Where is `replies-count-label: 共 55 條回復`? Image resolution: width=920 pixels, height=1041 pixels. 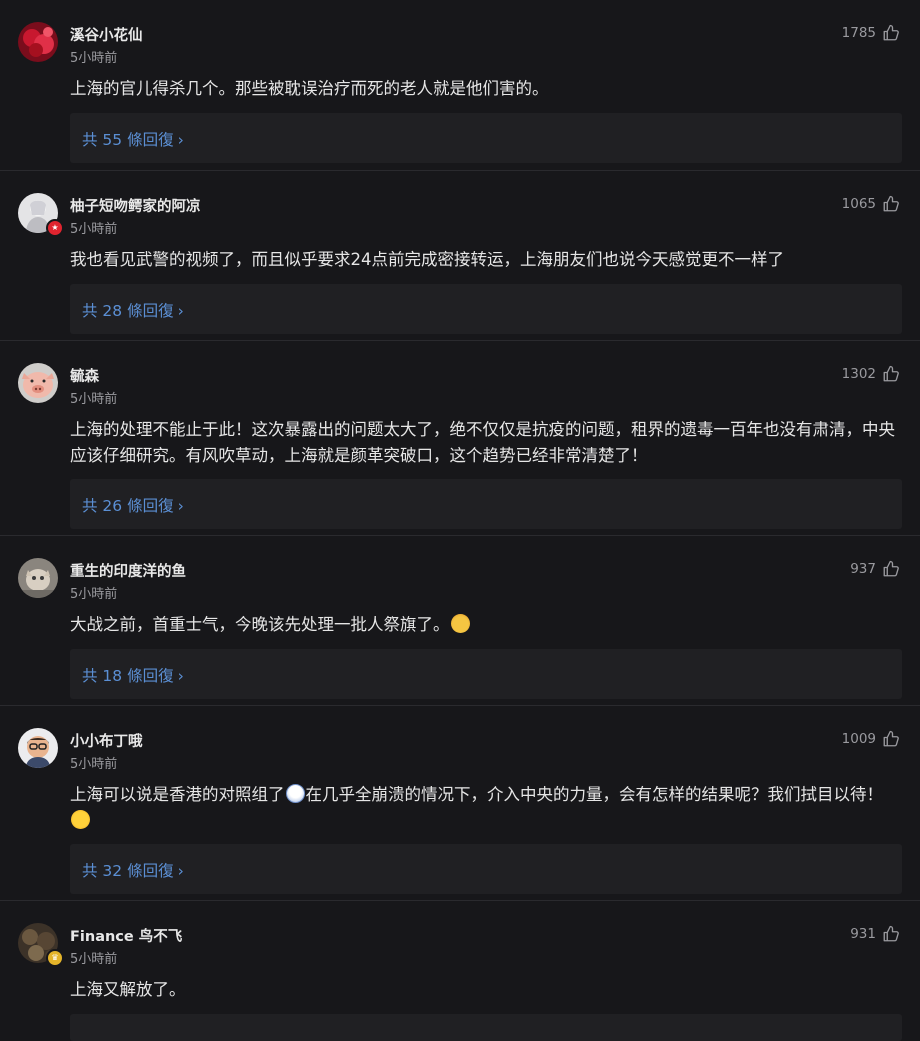
replies-count-label: 共 55 條回復 is located at coordinates (128, 140).